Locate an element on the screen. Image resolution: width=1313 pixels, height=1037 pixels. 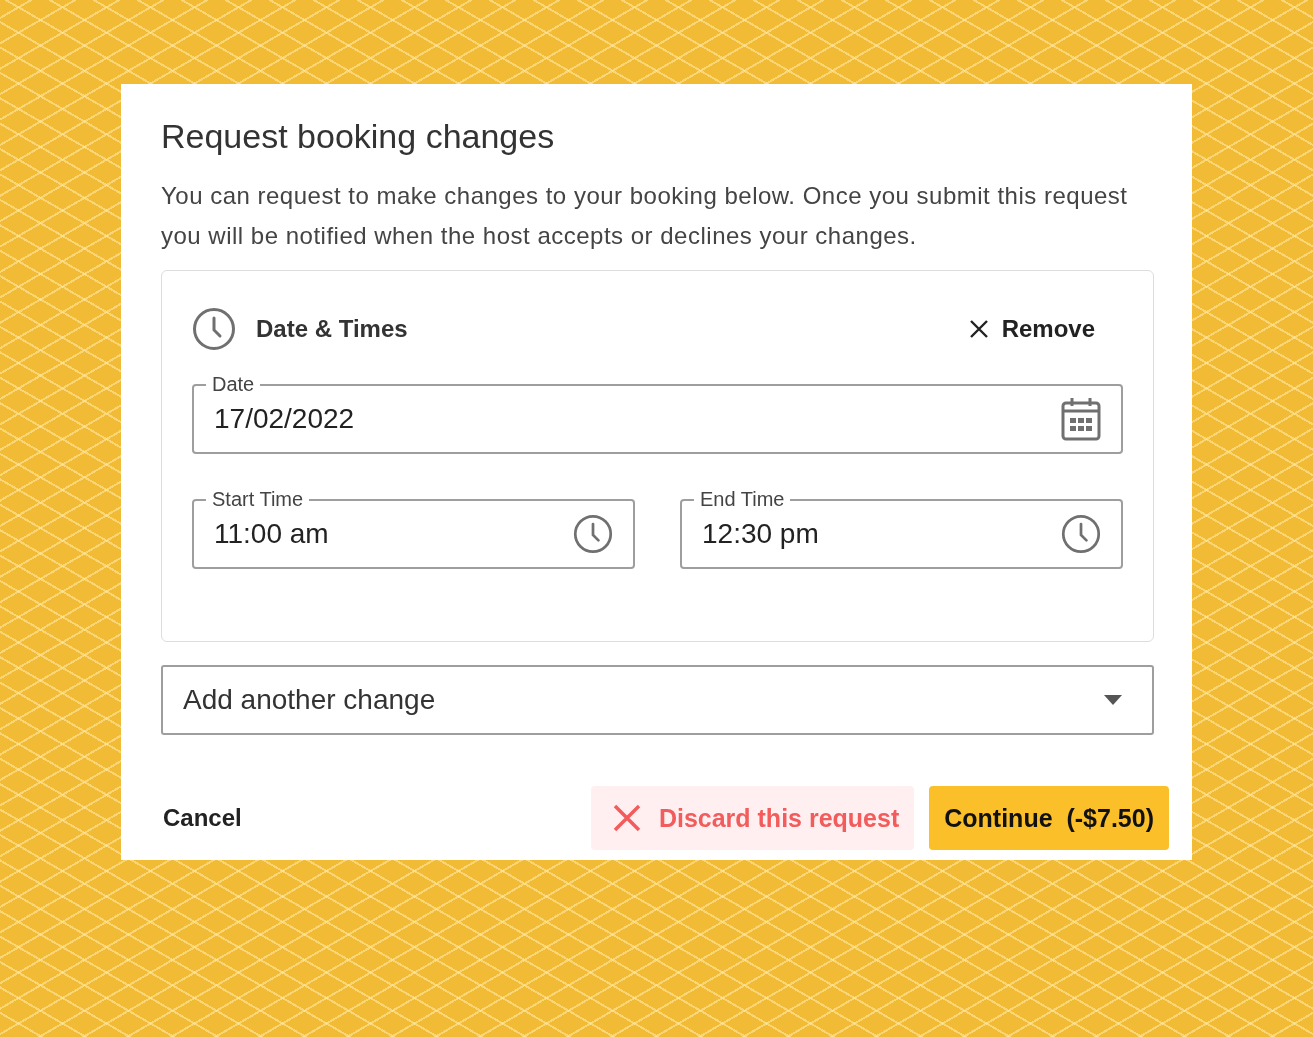
caret-icon is located at coordinates (1113, 700).